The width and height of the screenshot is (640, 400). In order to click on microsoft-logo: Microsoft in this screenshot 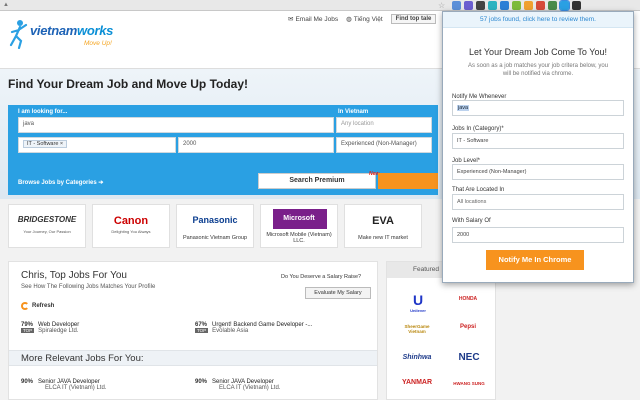, I will do `click(299, 218)`.